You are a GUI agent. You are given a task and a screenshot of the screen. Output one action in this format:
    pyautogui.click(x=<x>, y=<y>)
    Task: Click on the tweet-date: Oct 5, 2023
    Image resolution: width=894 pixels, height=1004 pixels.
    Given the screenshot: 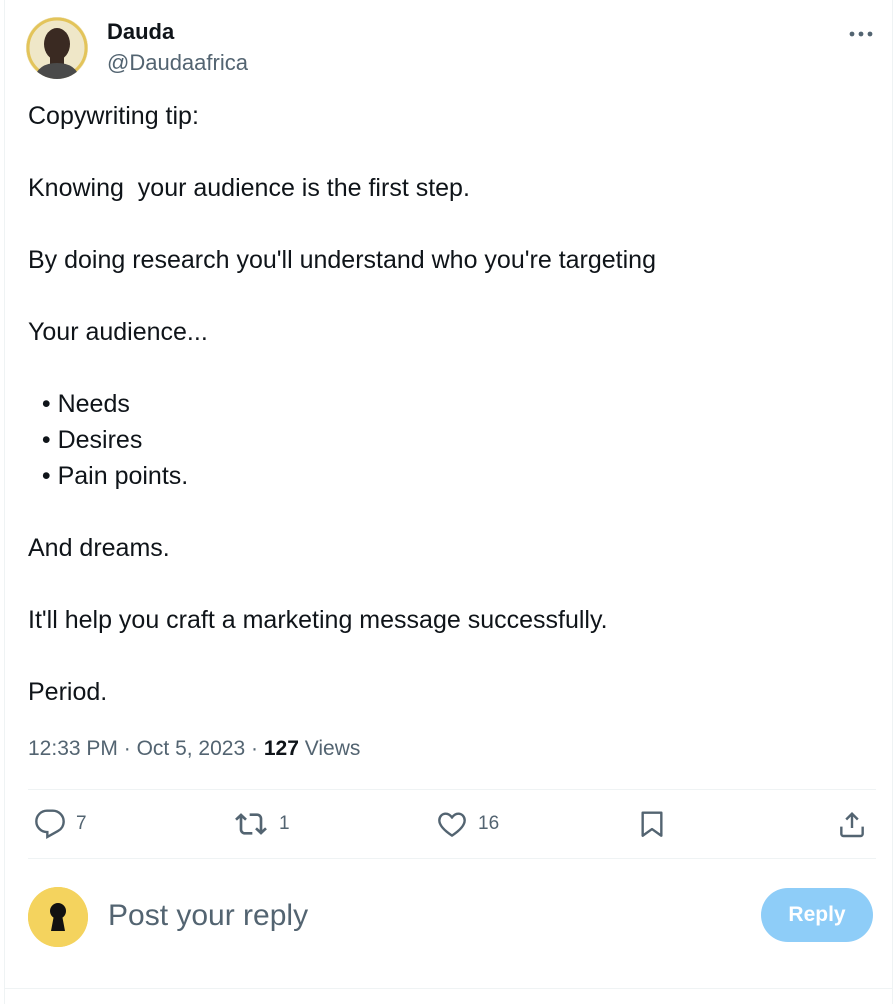 What is the action you would take?
    pyautogui.click(x=191, y=748)
    